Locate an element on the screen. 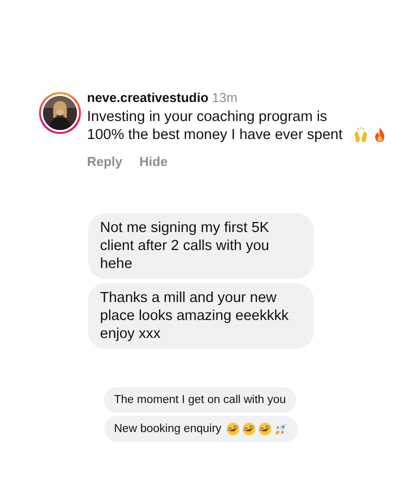 The image size is (400, 500). rocket-icon is located at coordinates (281, 429).